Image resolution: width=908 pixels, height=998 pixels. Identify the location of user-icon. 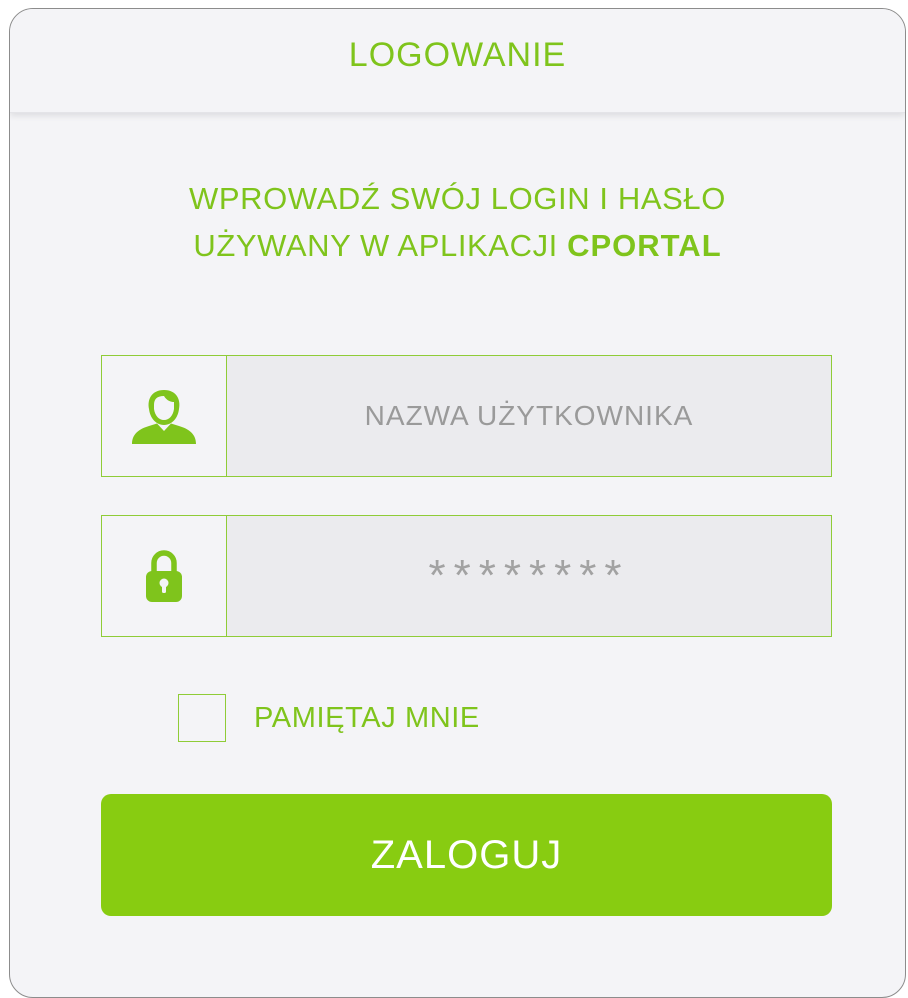
(164, 417).